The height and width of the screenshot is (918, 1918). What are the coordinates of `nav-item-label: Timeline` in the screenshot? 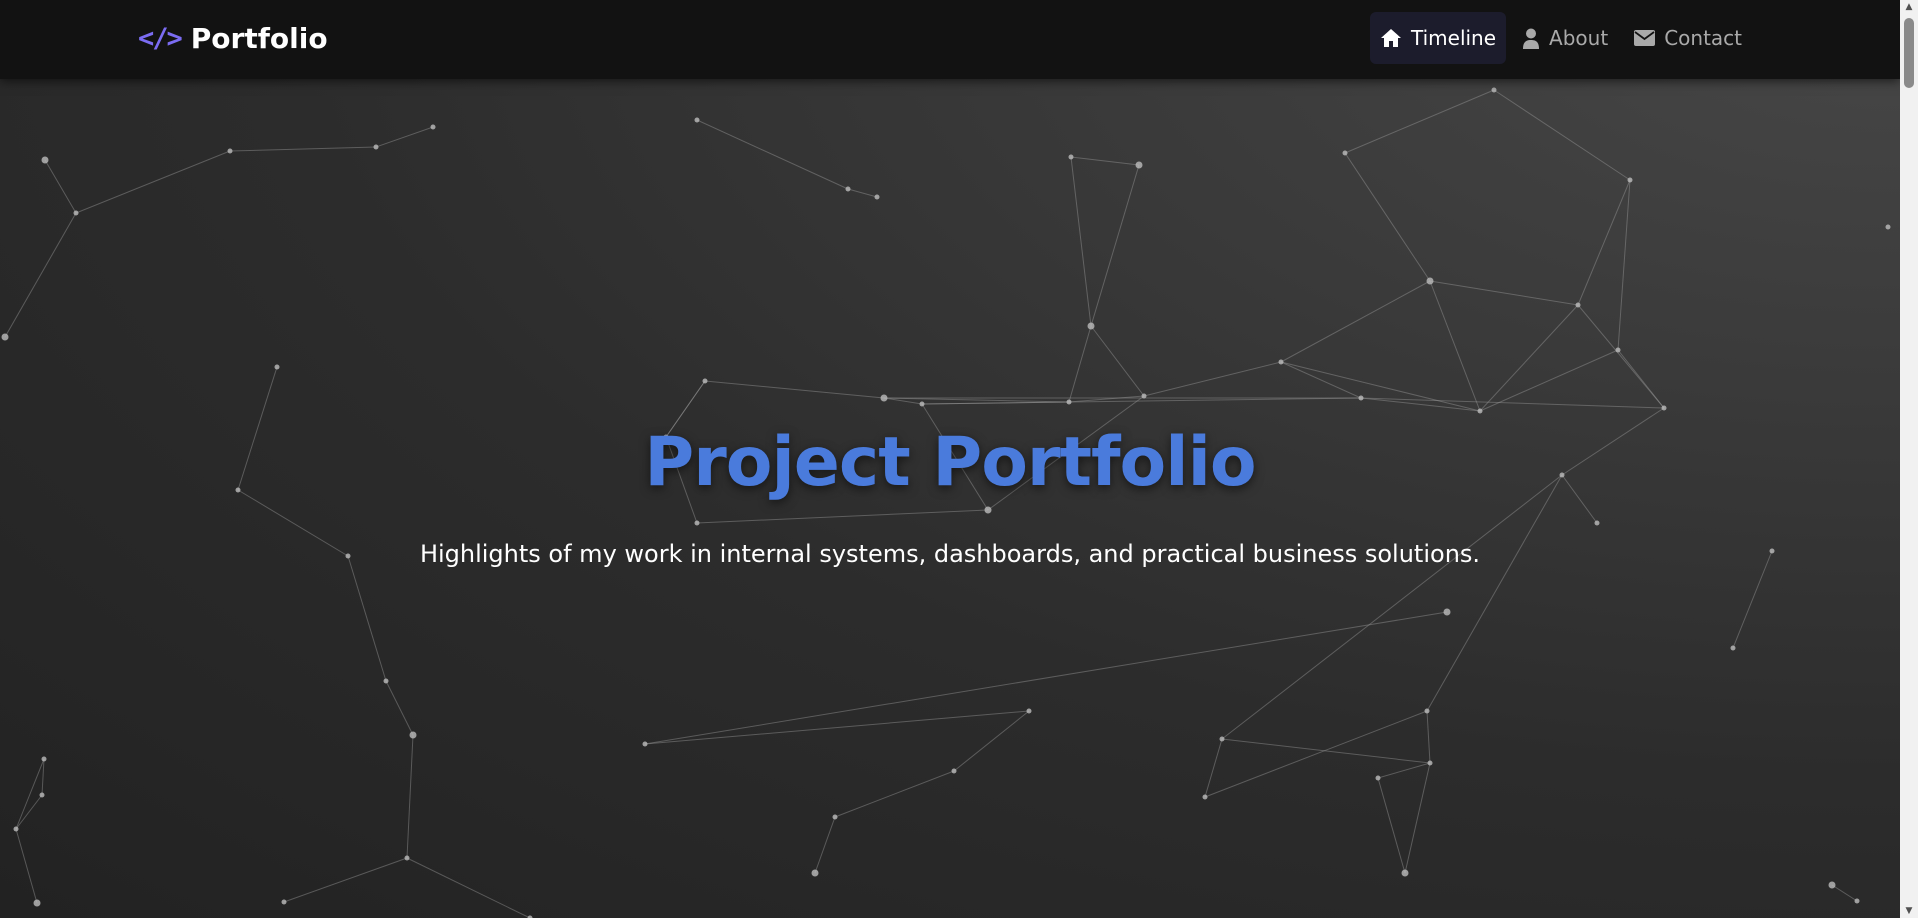 It's located at (1454, 38).